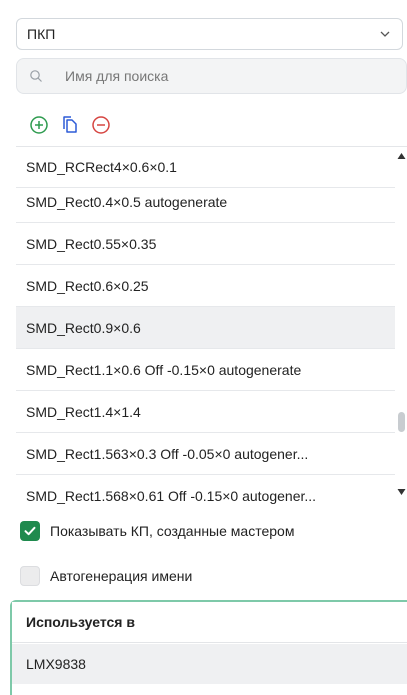 The image size is (407, 695). What do you see at coordinates (209, 622) in the screenshot?
I see `used-in-title: Используется в` at bounding box center [209, 622].